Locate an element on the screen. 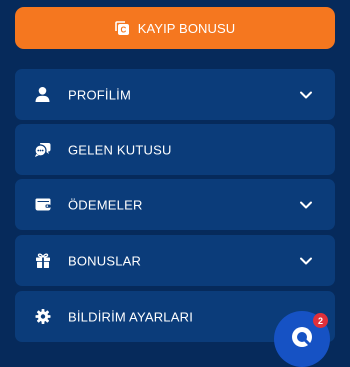 The height and width of the screenshot is (367, 350). chat-bubbles-icon is located at coordinates (42, 149).